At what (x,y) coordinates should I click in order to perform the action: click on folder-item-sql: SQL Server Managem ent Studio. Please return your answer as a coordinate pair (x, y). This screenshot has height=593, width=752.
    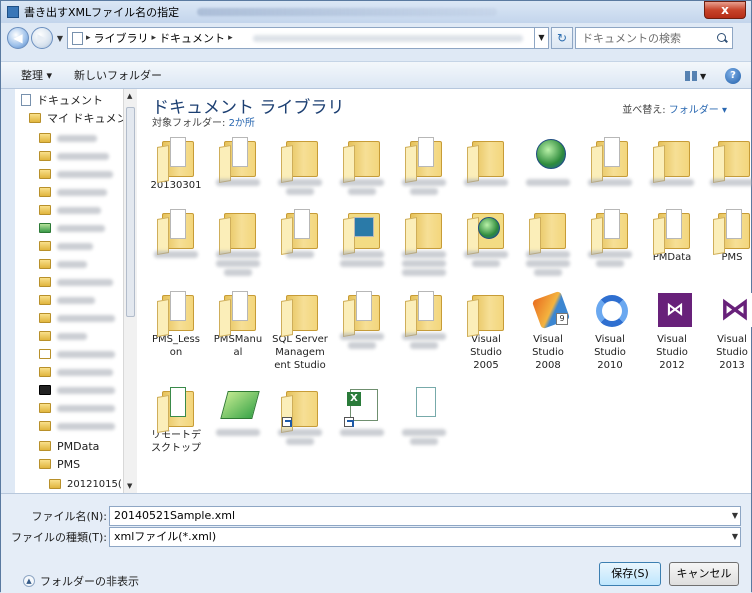
    Looking at the image, I should click on (300, 330).